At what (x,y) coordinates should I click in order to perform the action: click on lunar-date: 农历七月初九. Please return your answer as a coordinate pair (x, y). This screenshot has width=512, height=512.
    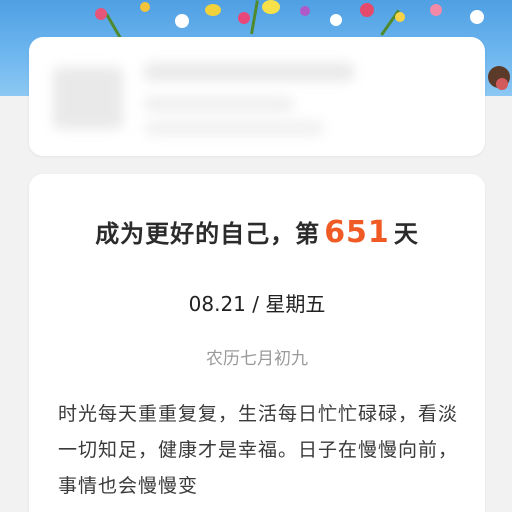
    Looking at the image, I should click on (257, 359).